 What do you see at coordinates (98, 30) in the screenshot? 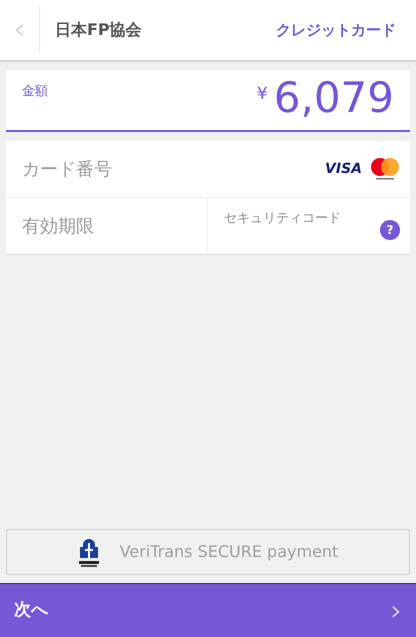
I see `page-title: 日本FP協会` at bounding box center [98, 30].